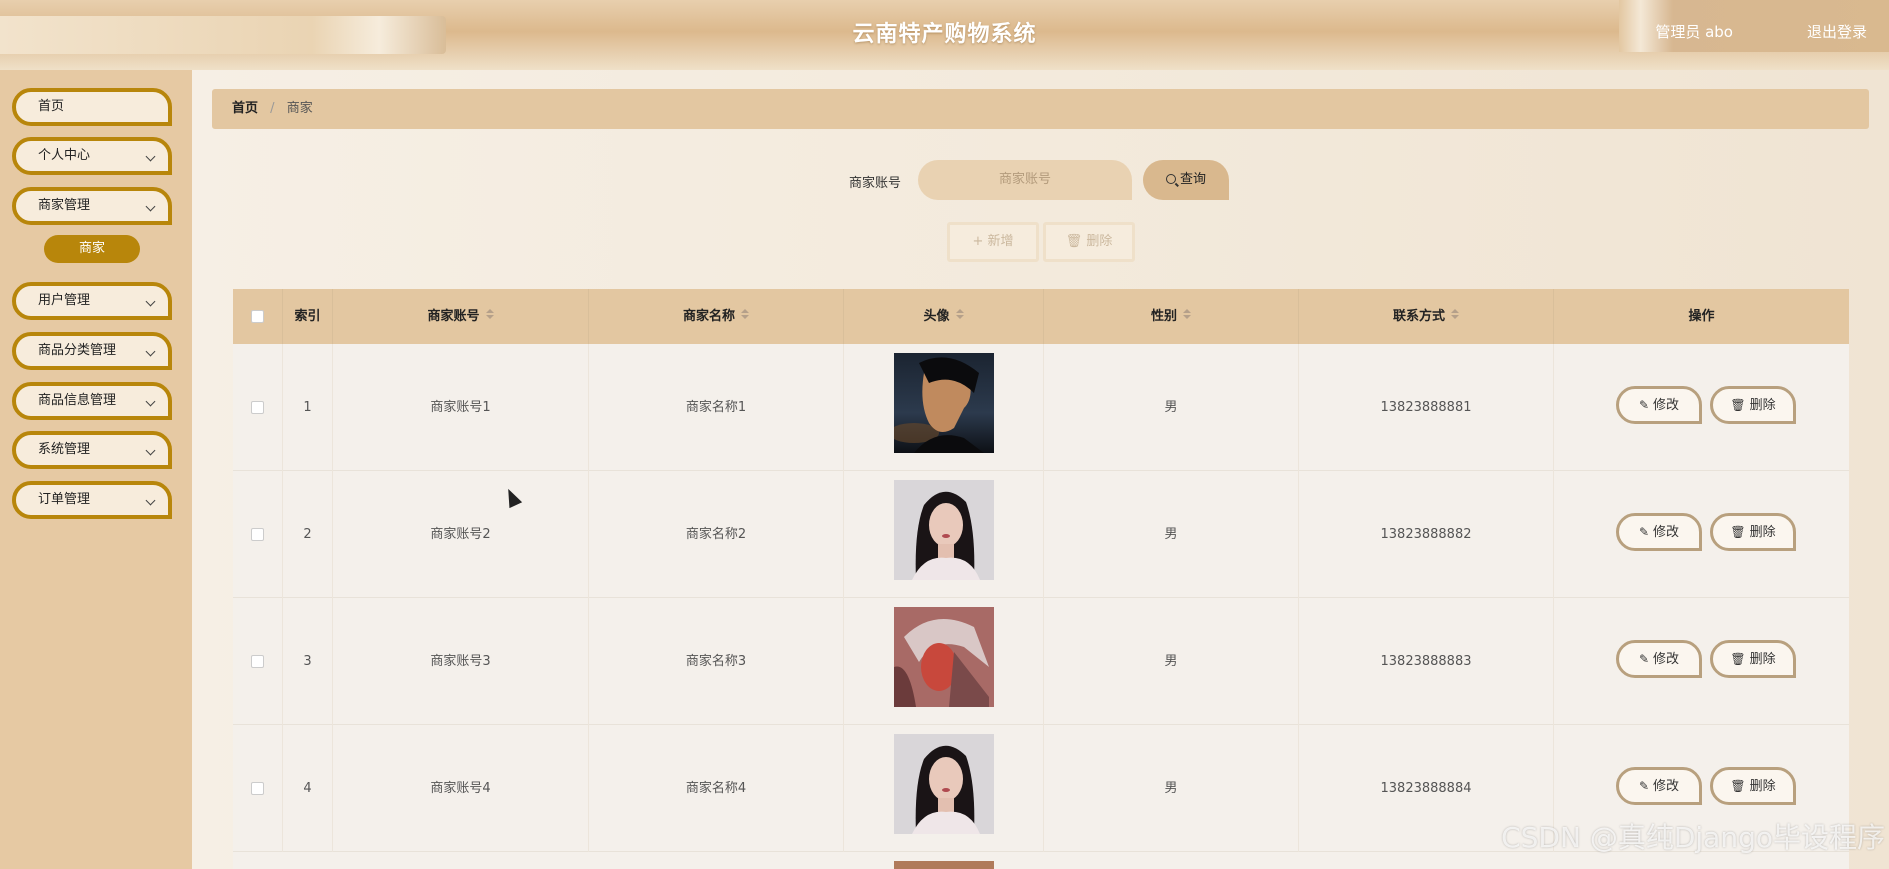 The width and height of the screenshot is (1889, 869). Describe the element at coordinates (92, 301) in the screenshot. I see `sidebar-item-user-management: 用户管理` at that location.